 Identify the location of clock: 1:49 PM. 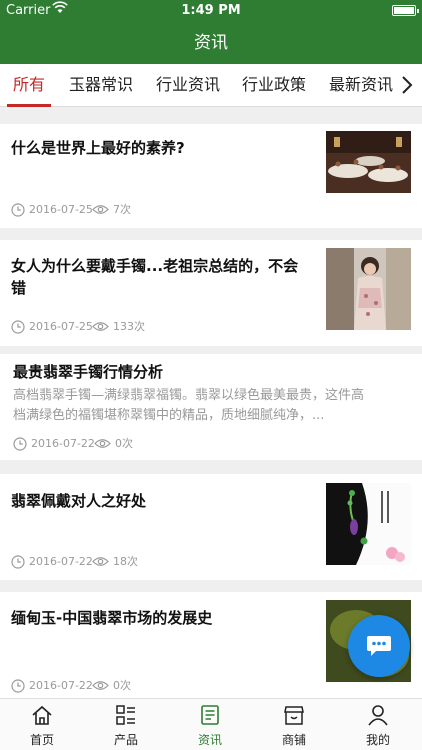
(211, 10).